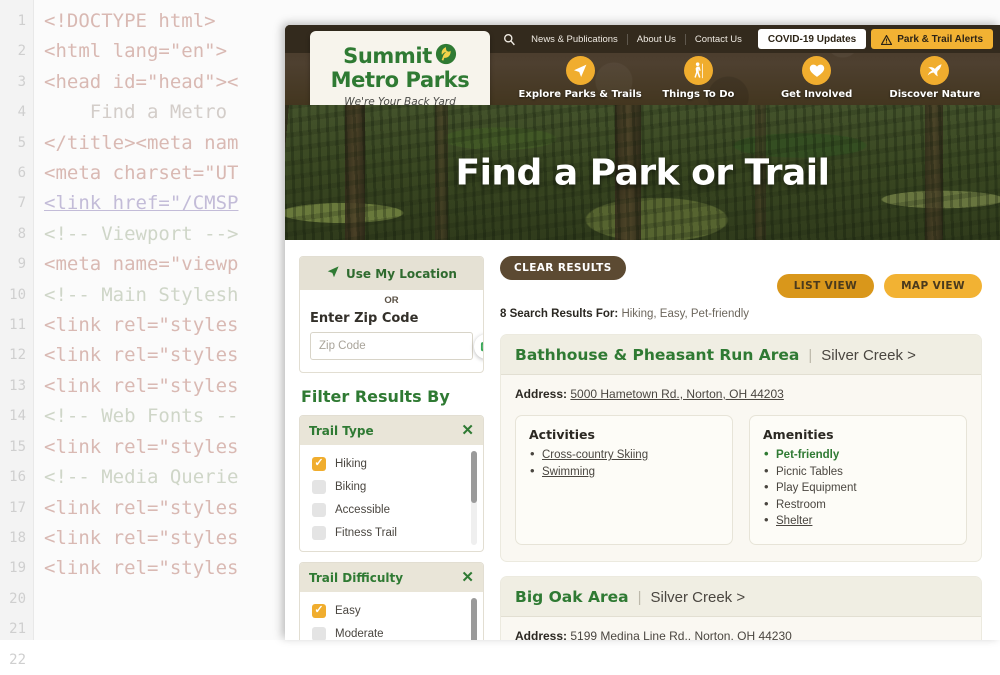  I want to click on alerts-label: Park & Trail Alerts, so click(940, 39).